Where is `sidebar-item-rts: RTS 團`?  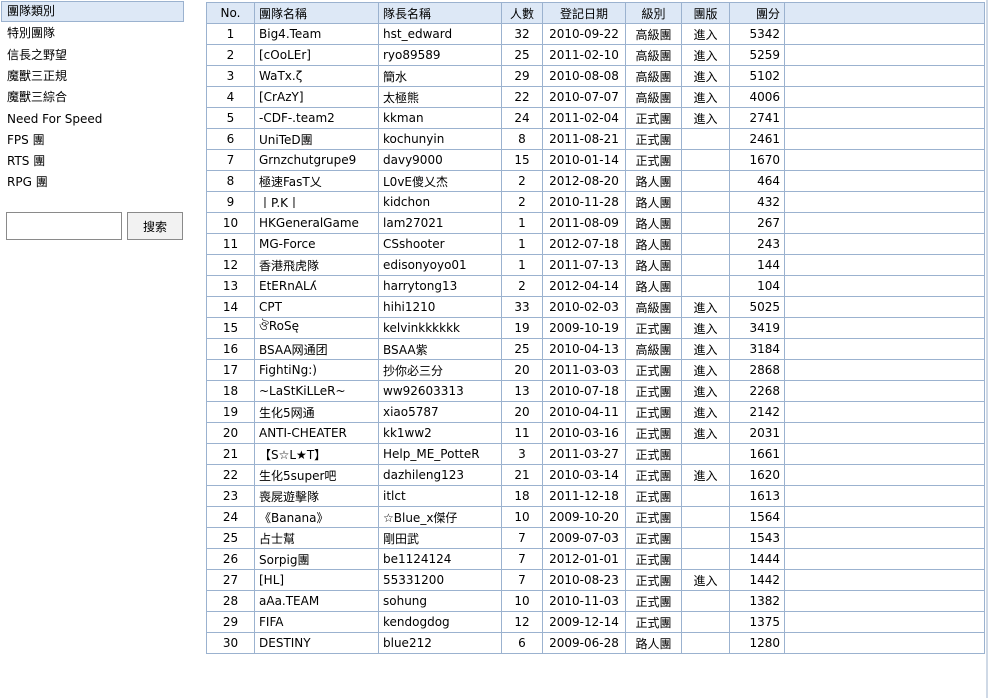 sidebar-item-rts: RTS 團 is located at coordinates (26, 161).